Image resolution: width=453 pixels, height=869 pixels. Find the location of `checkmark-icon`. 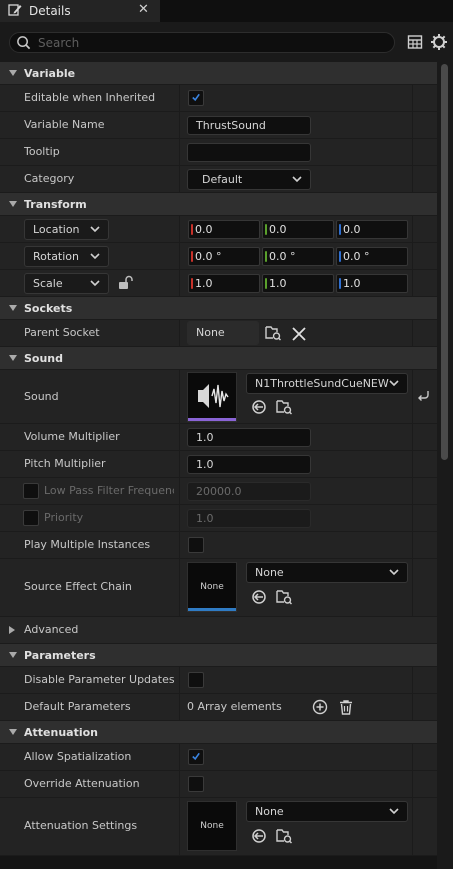

checkmark-icon is located at coordinates (196, 756).